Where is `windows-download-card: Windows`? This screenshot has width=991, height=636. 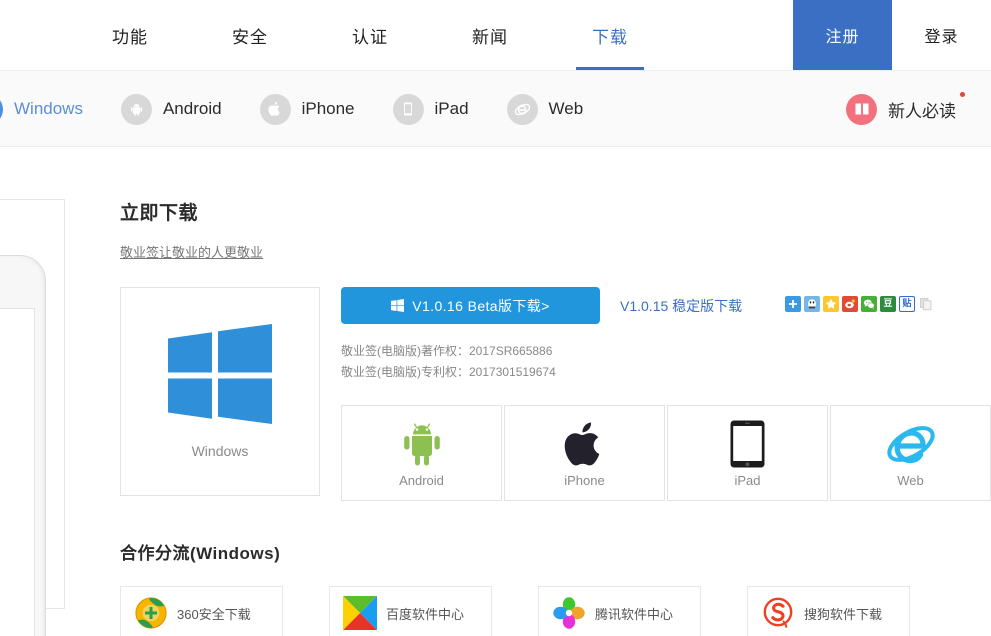 windows-download-card: Windows is located at coordinates (220, 391).